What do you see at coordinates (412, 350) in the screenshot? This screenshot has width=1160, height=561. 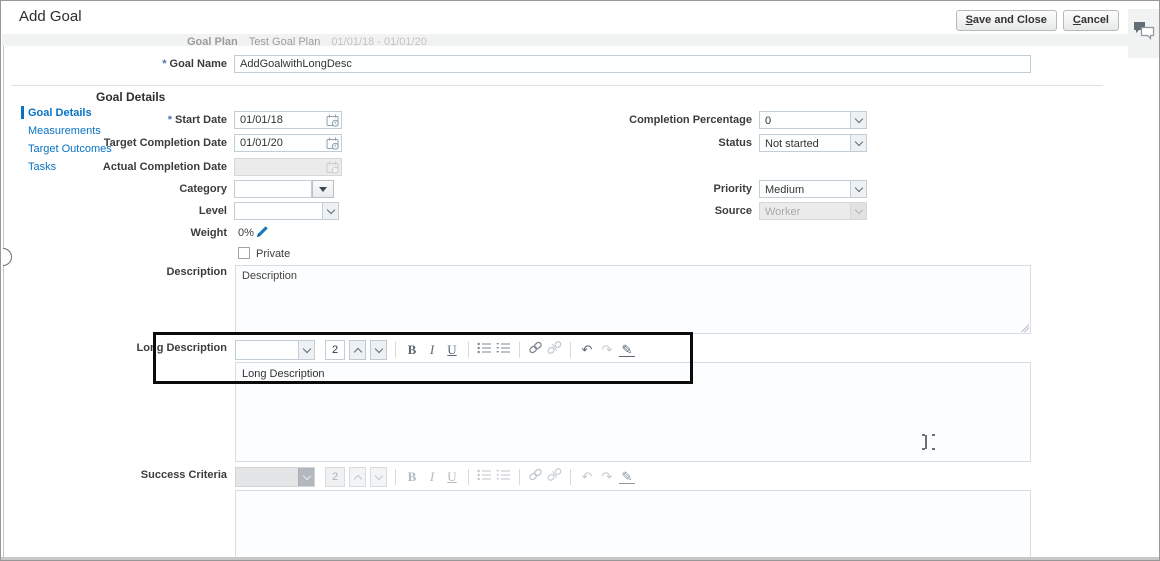 I see `bold-button: B` at bounding box center [412, 350].